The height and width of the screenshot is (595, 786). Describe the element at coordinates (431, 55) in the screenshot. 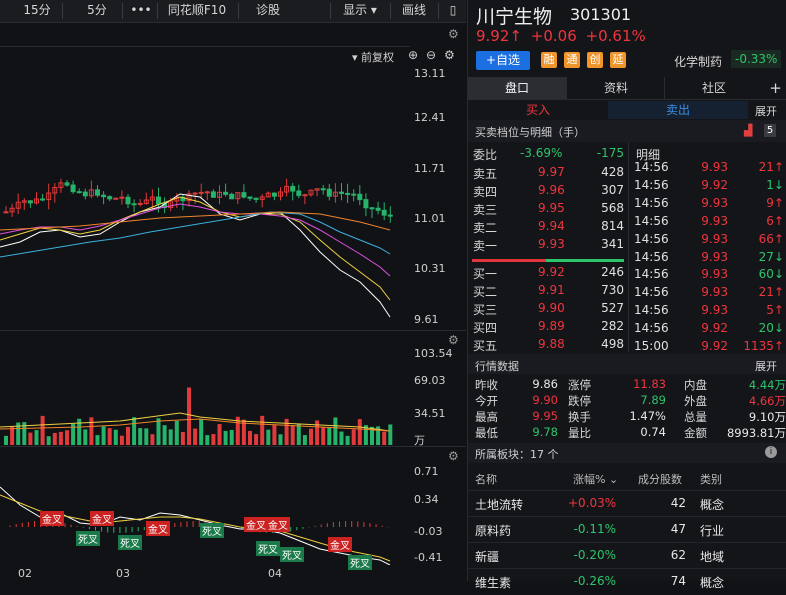

I see `zoom-out-icon: ⊖` at that location.